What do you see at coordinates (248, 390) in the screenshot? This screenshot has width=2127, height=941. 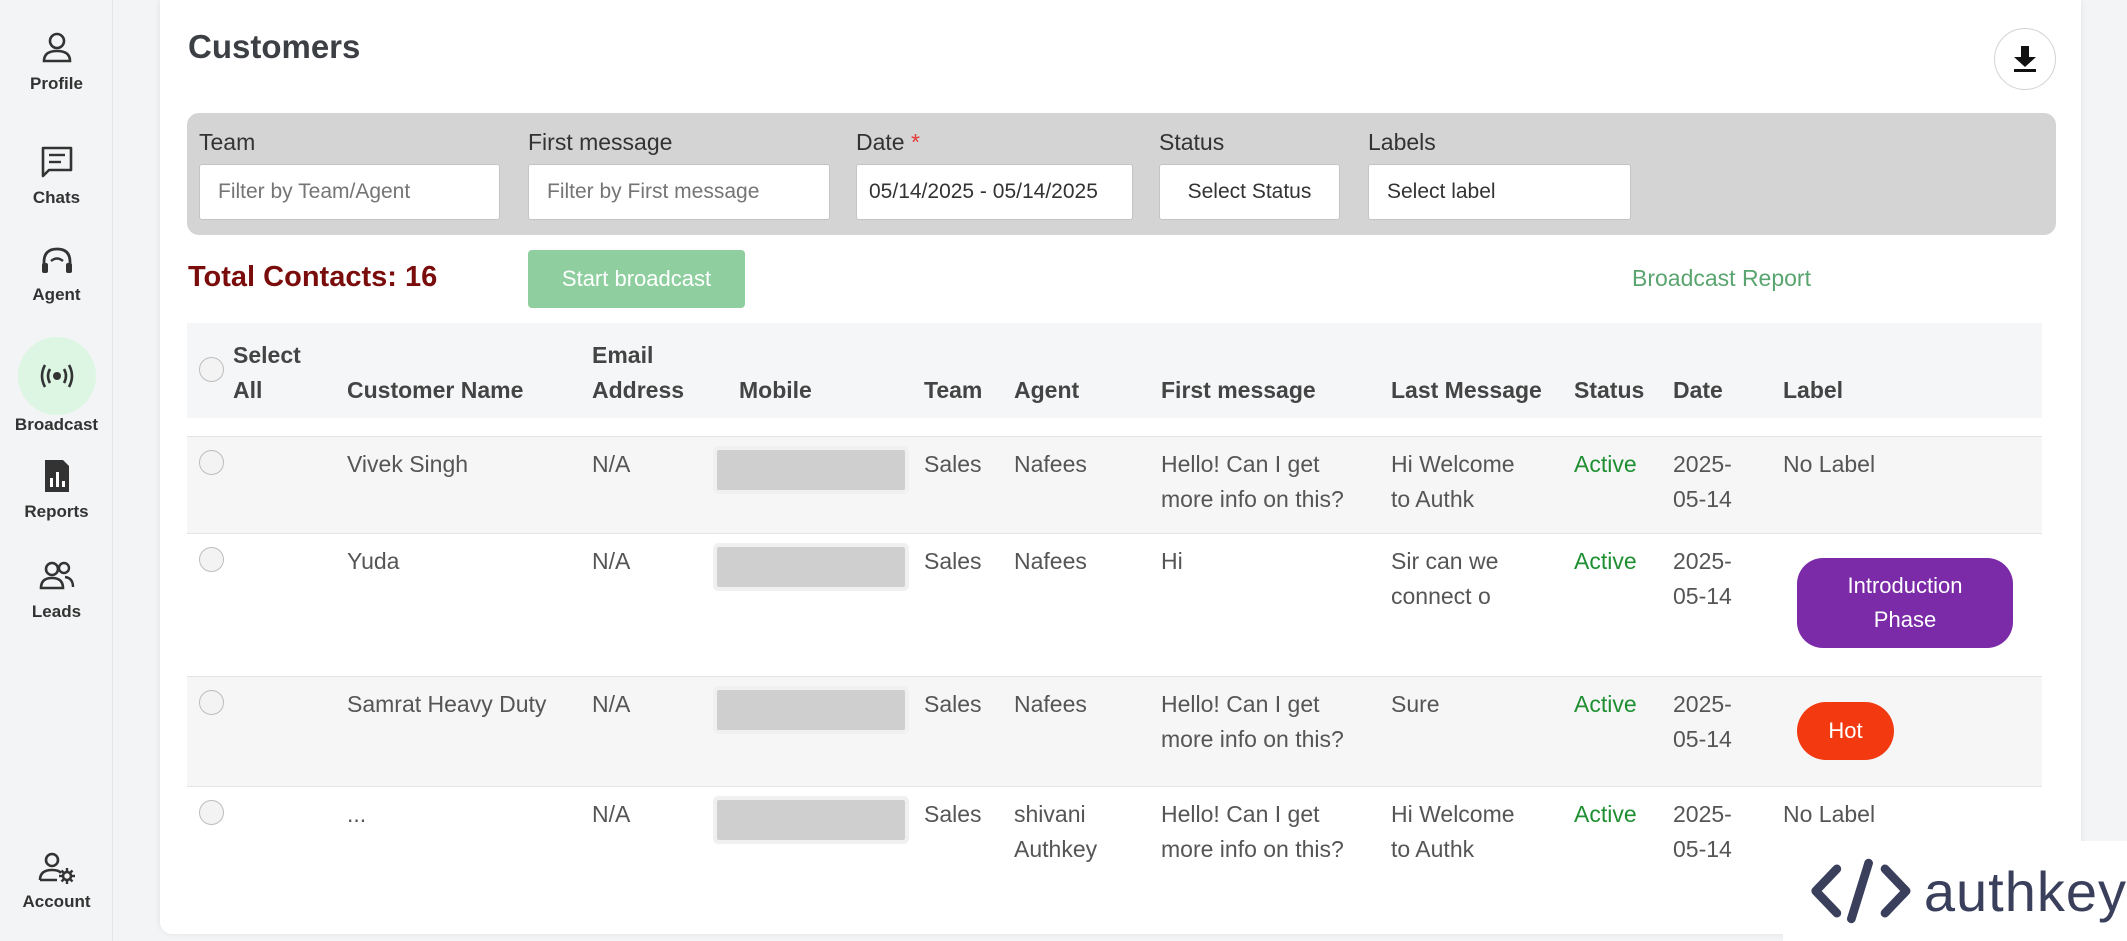 I see `header-select-line2: All` at bounding box center [248, 390].